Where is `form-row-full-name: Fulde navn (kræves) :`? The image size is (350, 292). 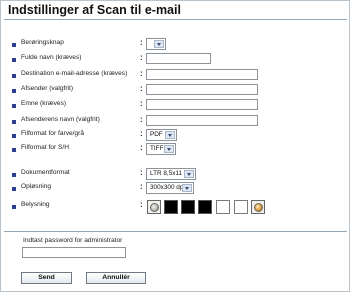 form-row-full-name: Fulde navn (kræves) : is located at coordinates (175, 60).